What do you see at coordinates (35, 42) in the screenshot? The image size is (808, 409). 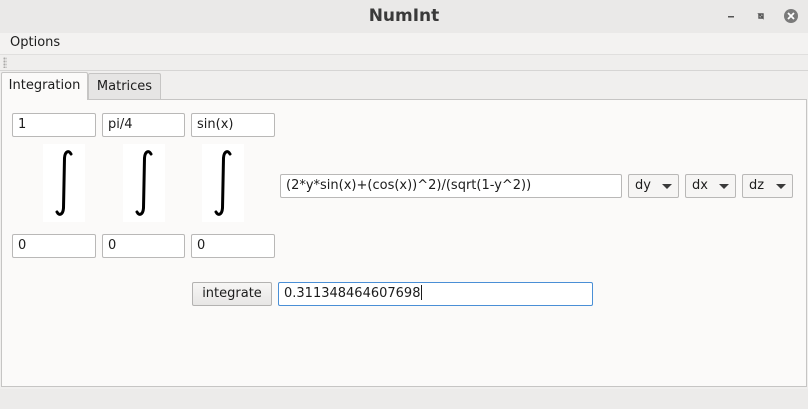 I see `menu-options: Options` at bounding box center [35, 42].